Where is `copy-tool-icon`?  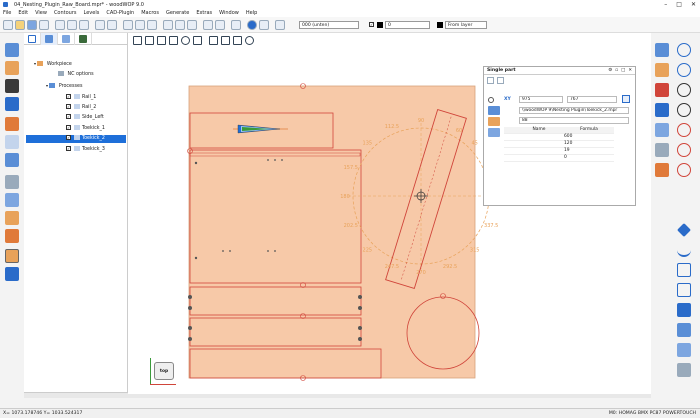
copy-tool-icon is located at coordinates (662, 110).